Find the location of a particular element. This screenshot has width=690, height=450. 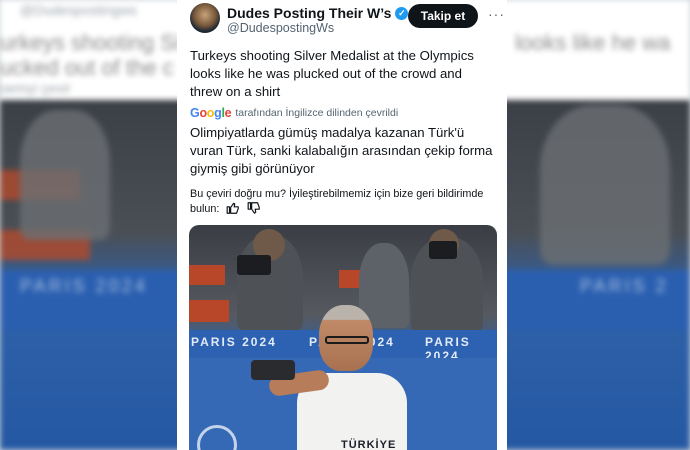

background-handle-text: @Dudespostingws is located at coordinates (78, 10).